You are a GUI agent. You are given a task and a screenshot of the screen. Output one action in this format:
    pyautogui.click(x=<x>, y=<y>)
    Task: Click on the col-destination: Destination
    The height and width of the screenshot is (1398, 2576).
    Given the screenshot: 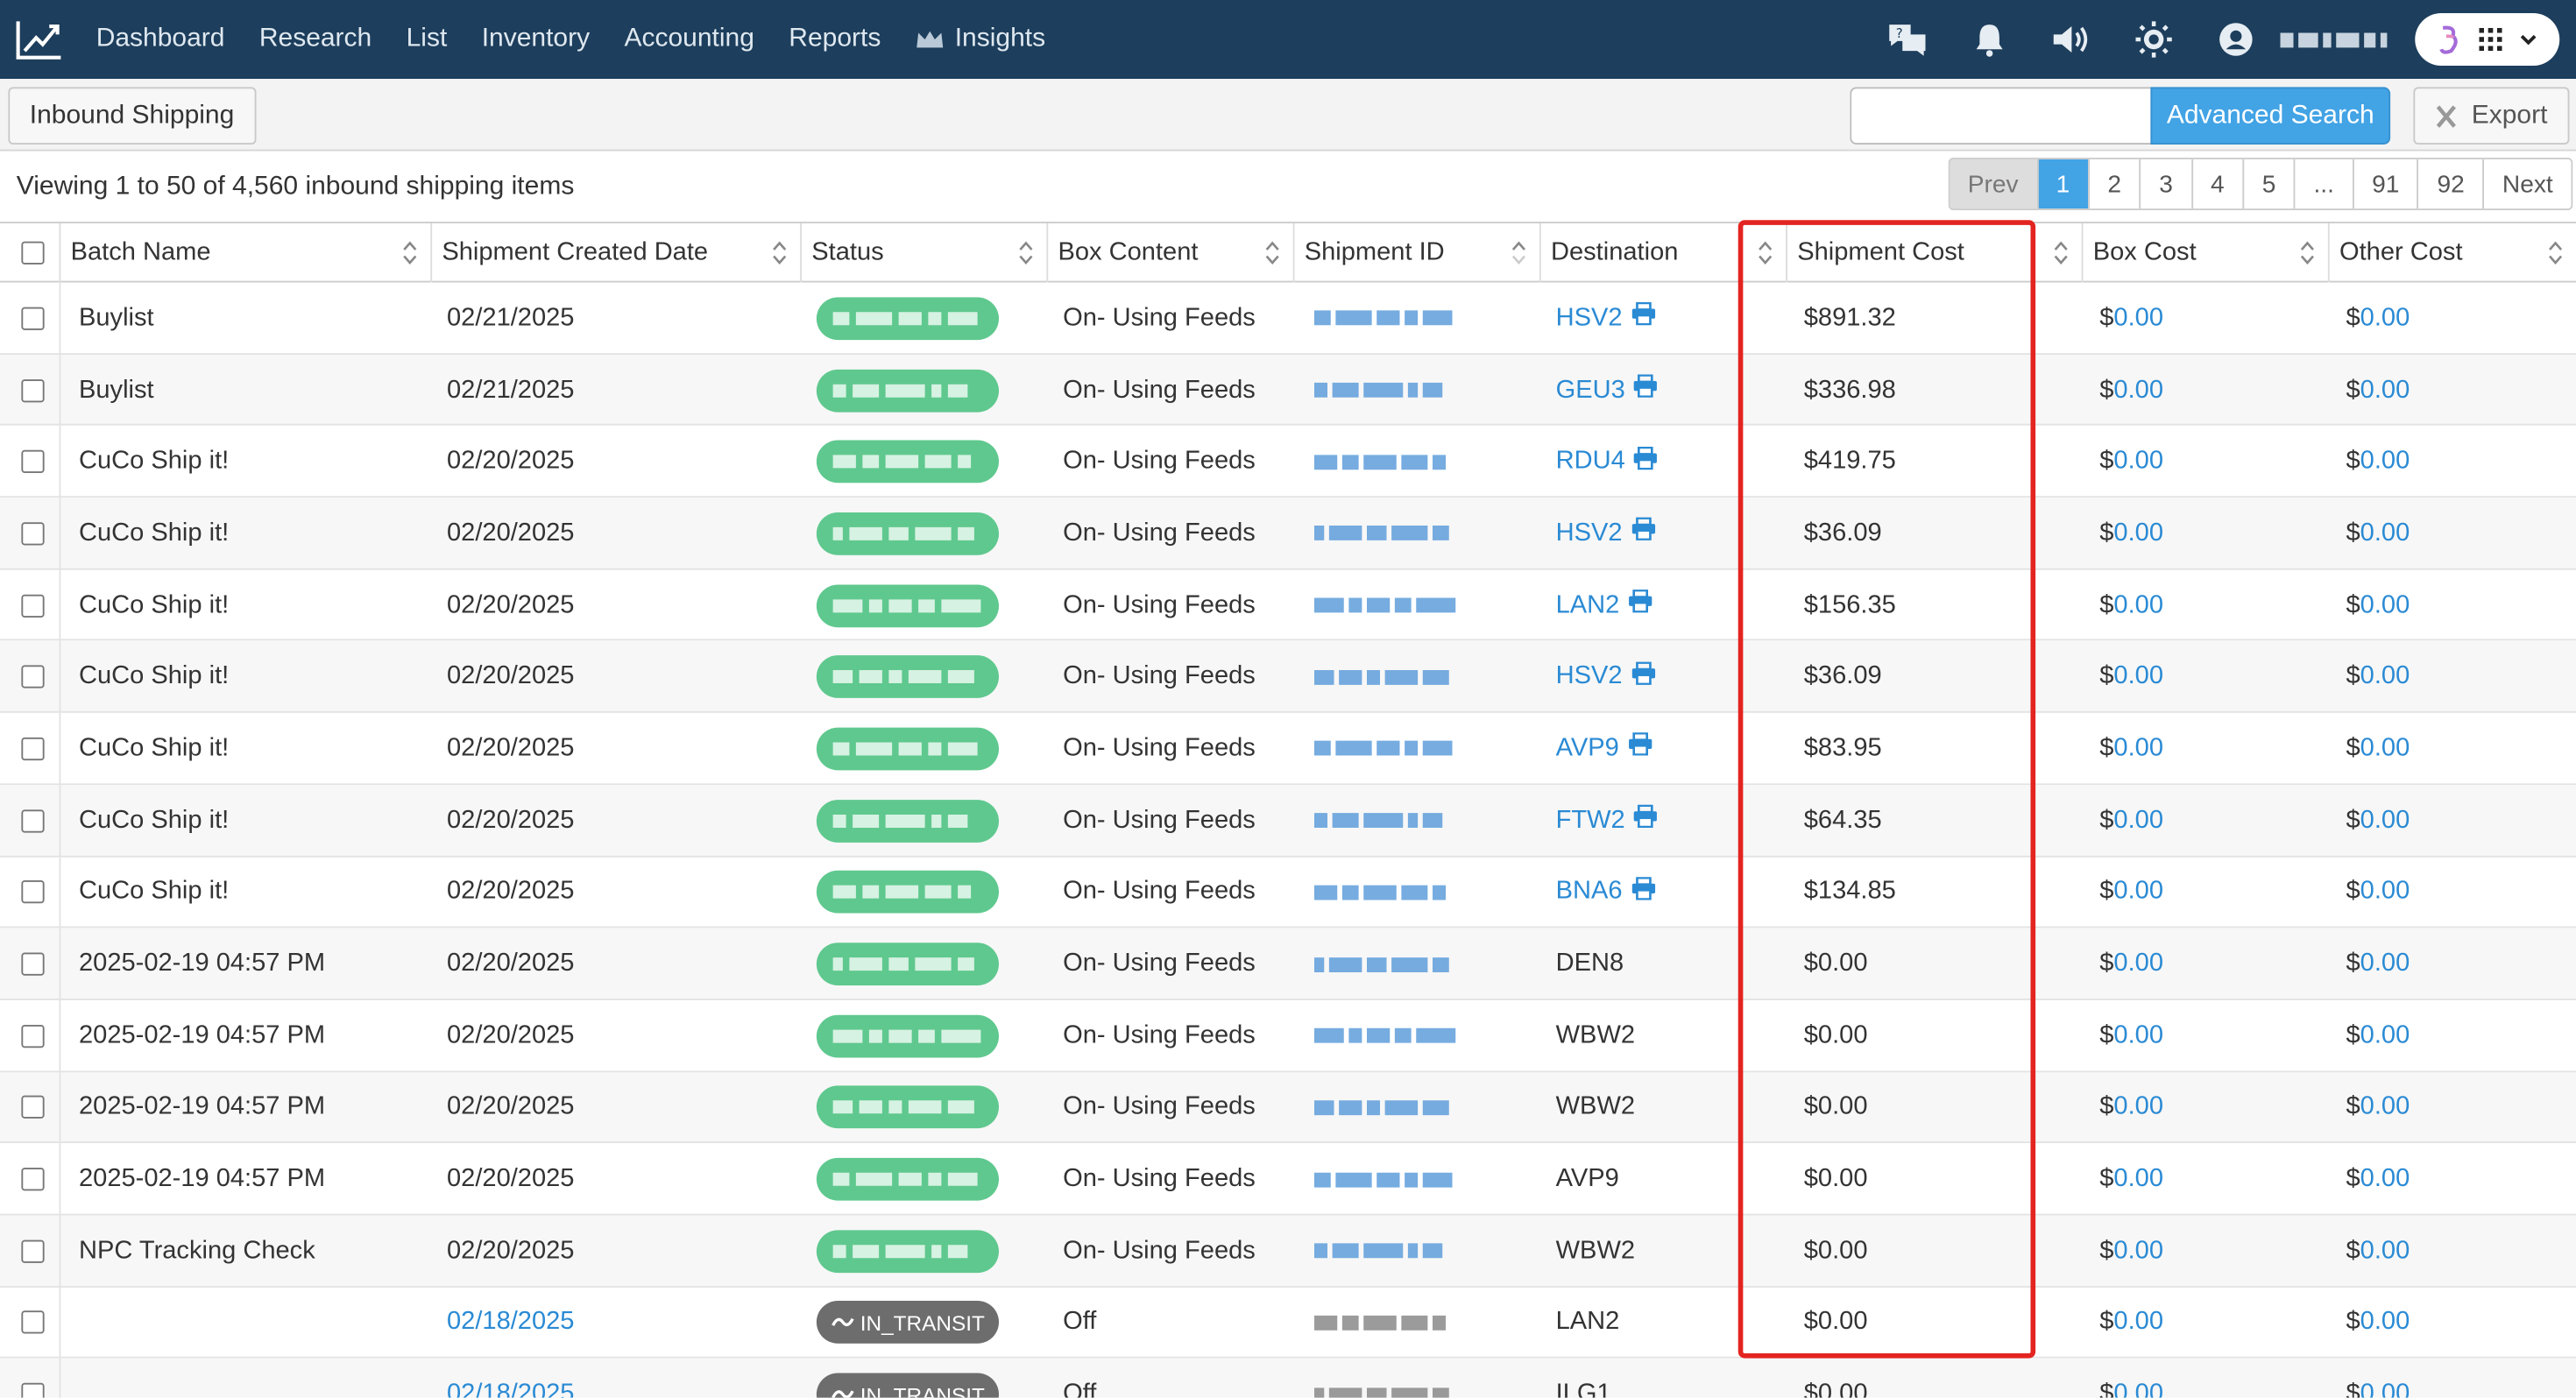 What is the action you would take?
    pyautogui.click(x=1662, y=253)
    